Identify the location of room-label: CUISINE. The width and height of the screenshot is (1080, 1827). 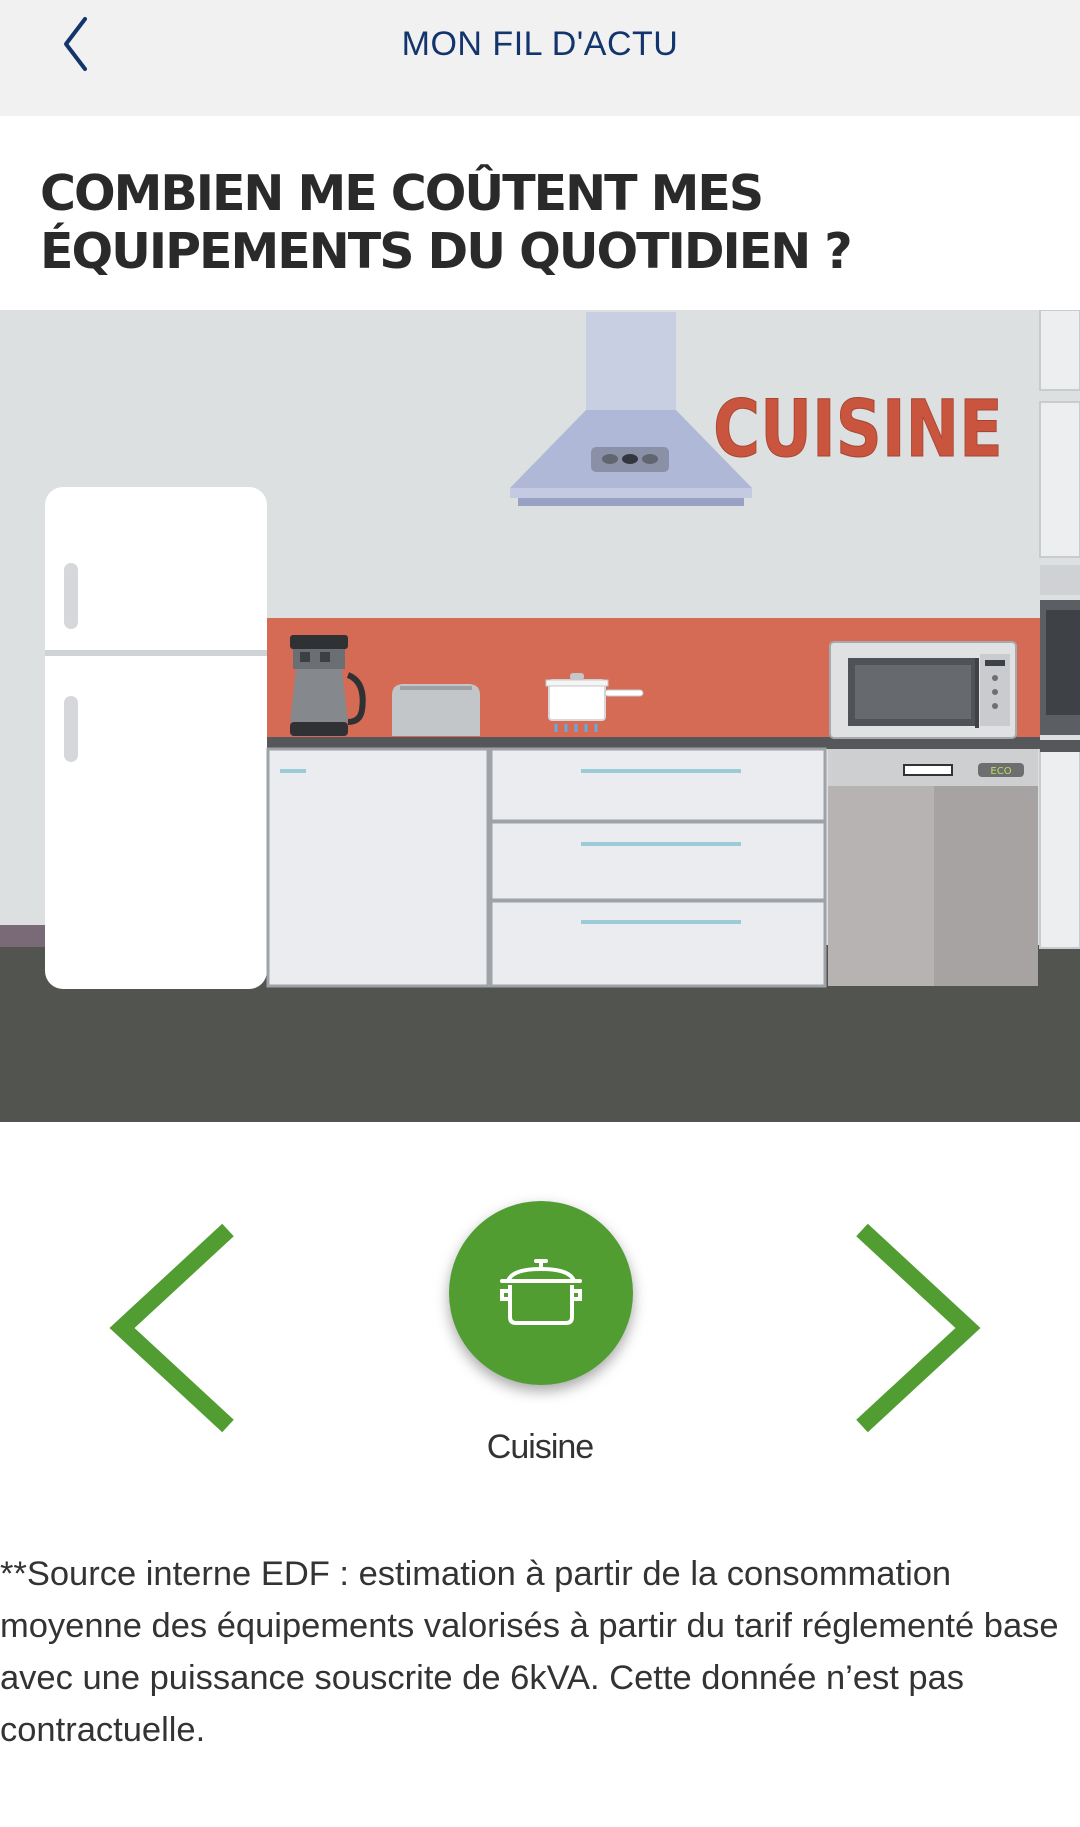
(858, 429).